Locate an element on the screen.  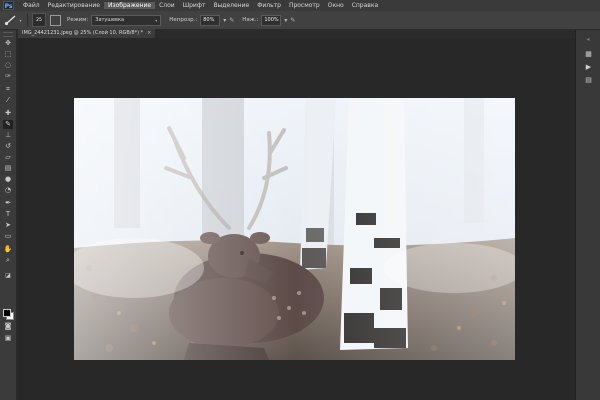
quick-mask-icon: ◙ is located at coordinates (8, 326).